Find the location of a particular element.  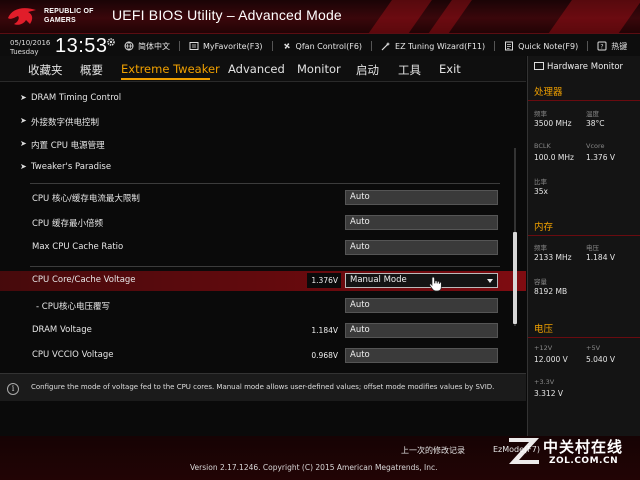

setting-cpu-current-limit: CPU 核心/缓存电流最大限制 Auto is located at coordinates (263, 198).